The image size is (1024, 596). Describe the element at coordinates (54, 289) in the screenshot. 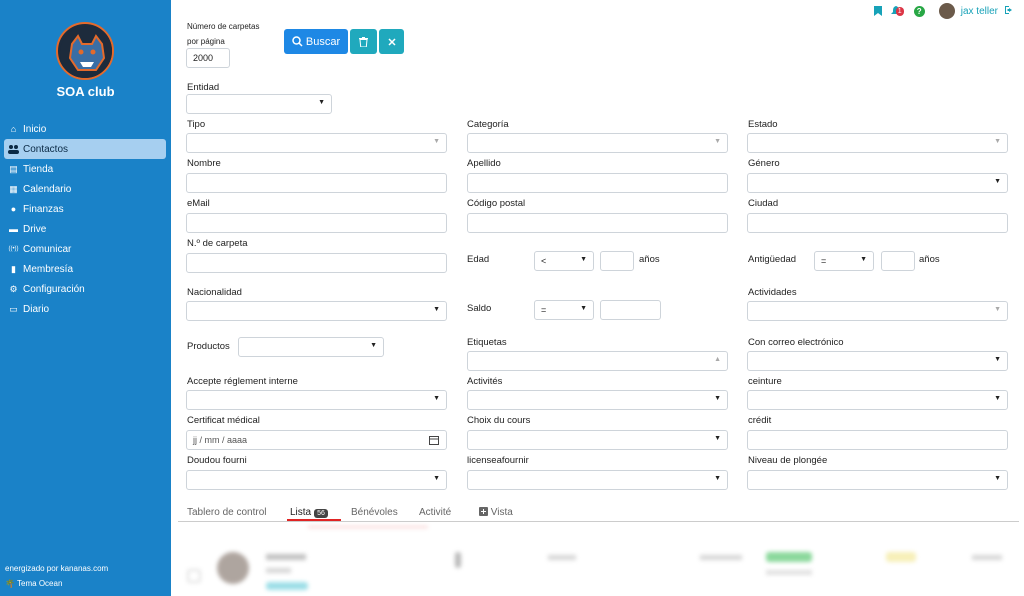

I see `sidebar-item-label: Configuración` at that location.